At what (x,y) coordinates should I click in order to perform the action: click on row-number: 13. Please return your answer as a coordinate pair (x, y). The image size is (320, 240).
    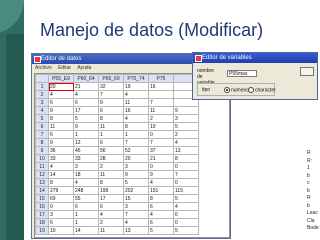
    Looking at the image, I should click on (42, 182).